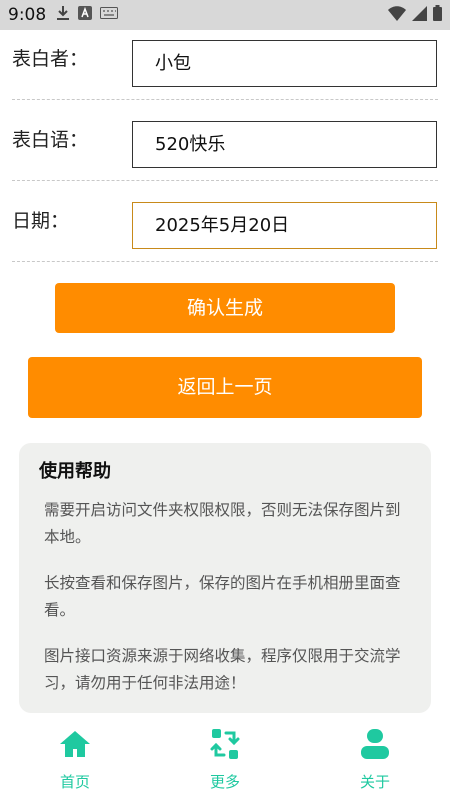  I want to click on confessor-row: 表白者： 小包, so click(225, 59).